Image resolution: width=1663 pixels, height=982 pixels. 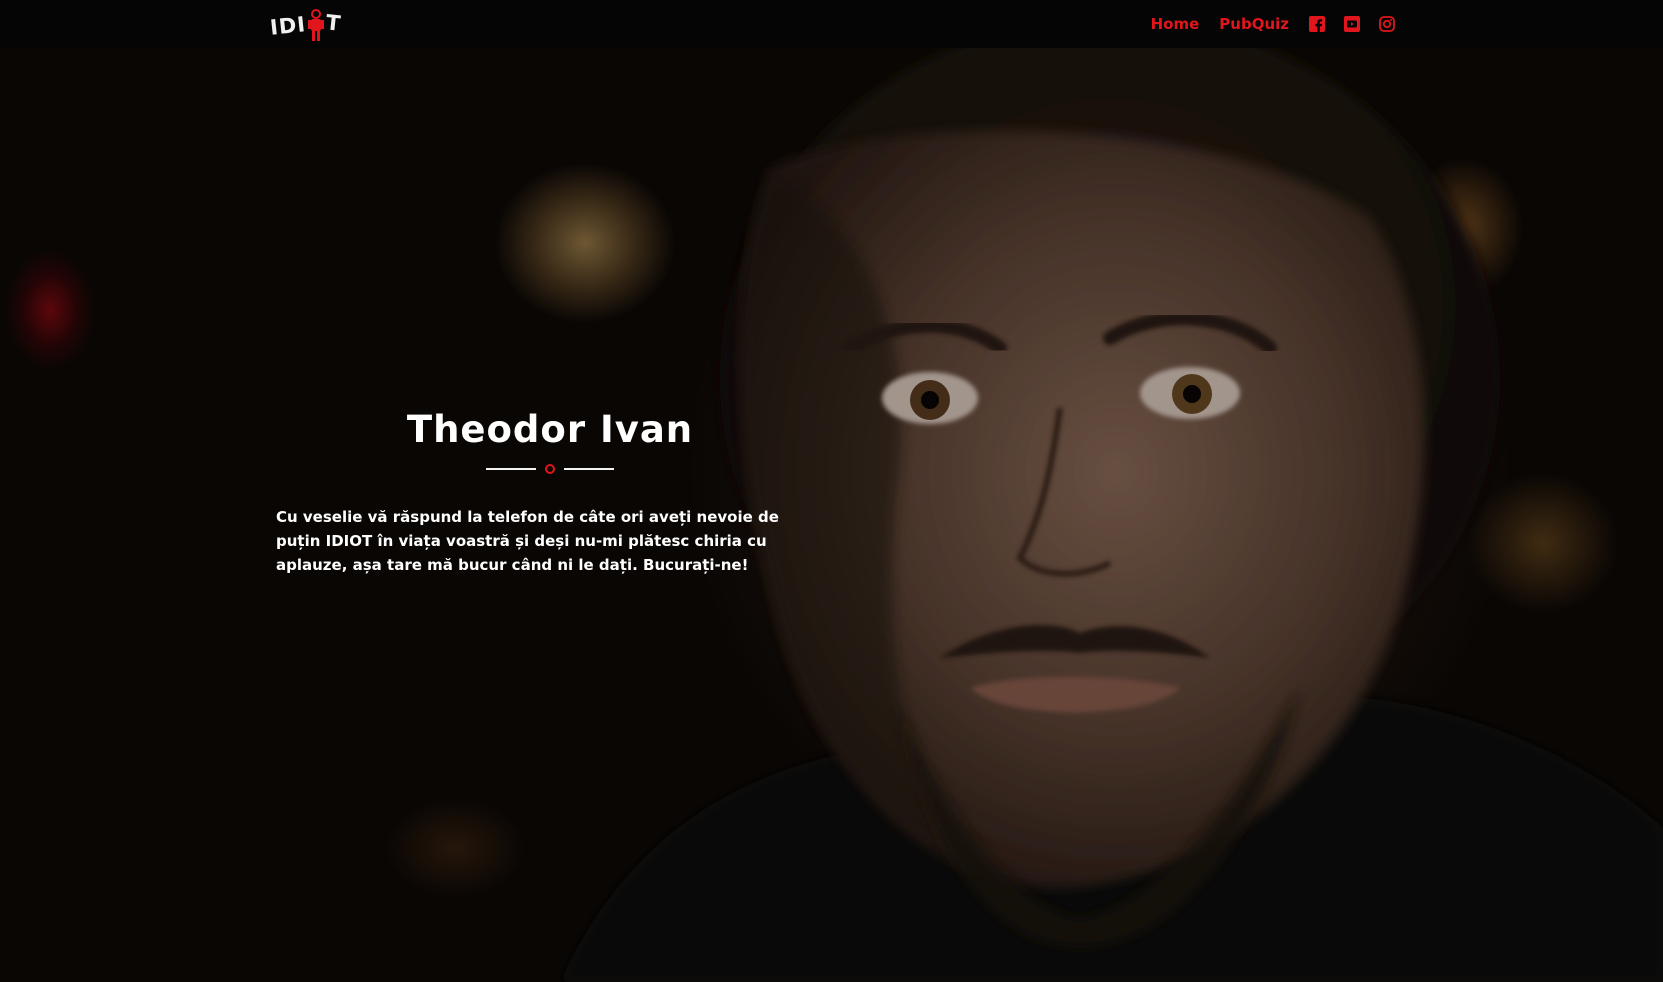 I want to click on logo-text-left: IDI, so click(x=288, y=26).